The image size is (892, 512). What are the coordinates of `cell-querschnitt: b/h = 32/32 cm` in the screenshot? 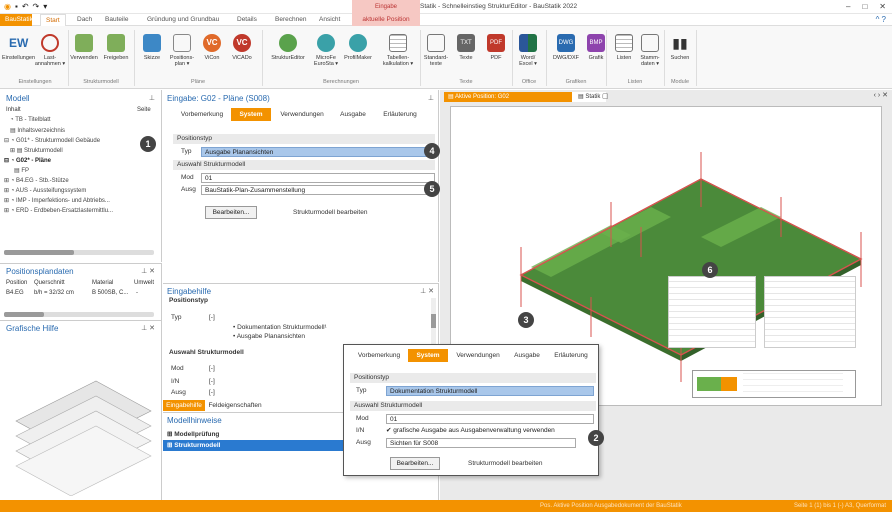 It's located at (54, 293).